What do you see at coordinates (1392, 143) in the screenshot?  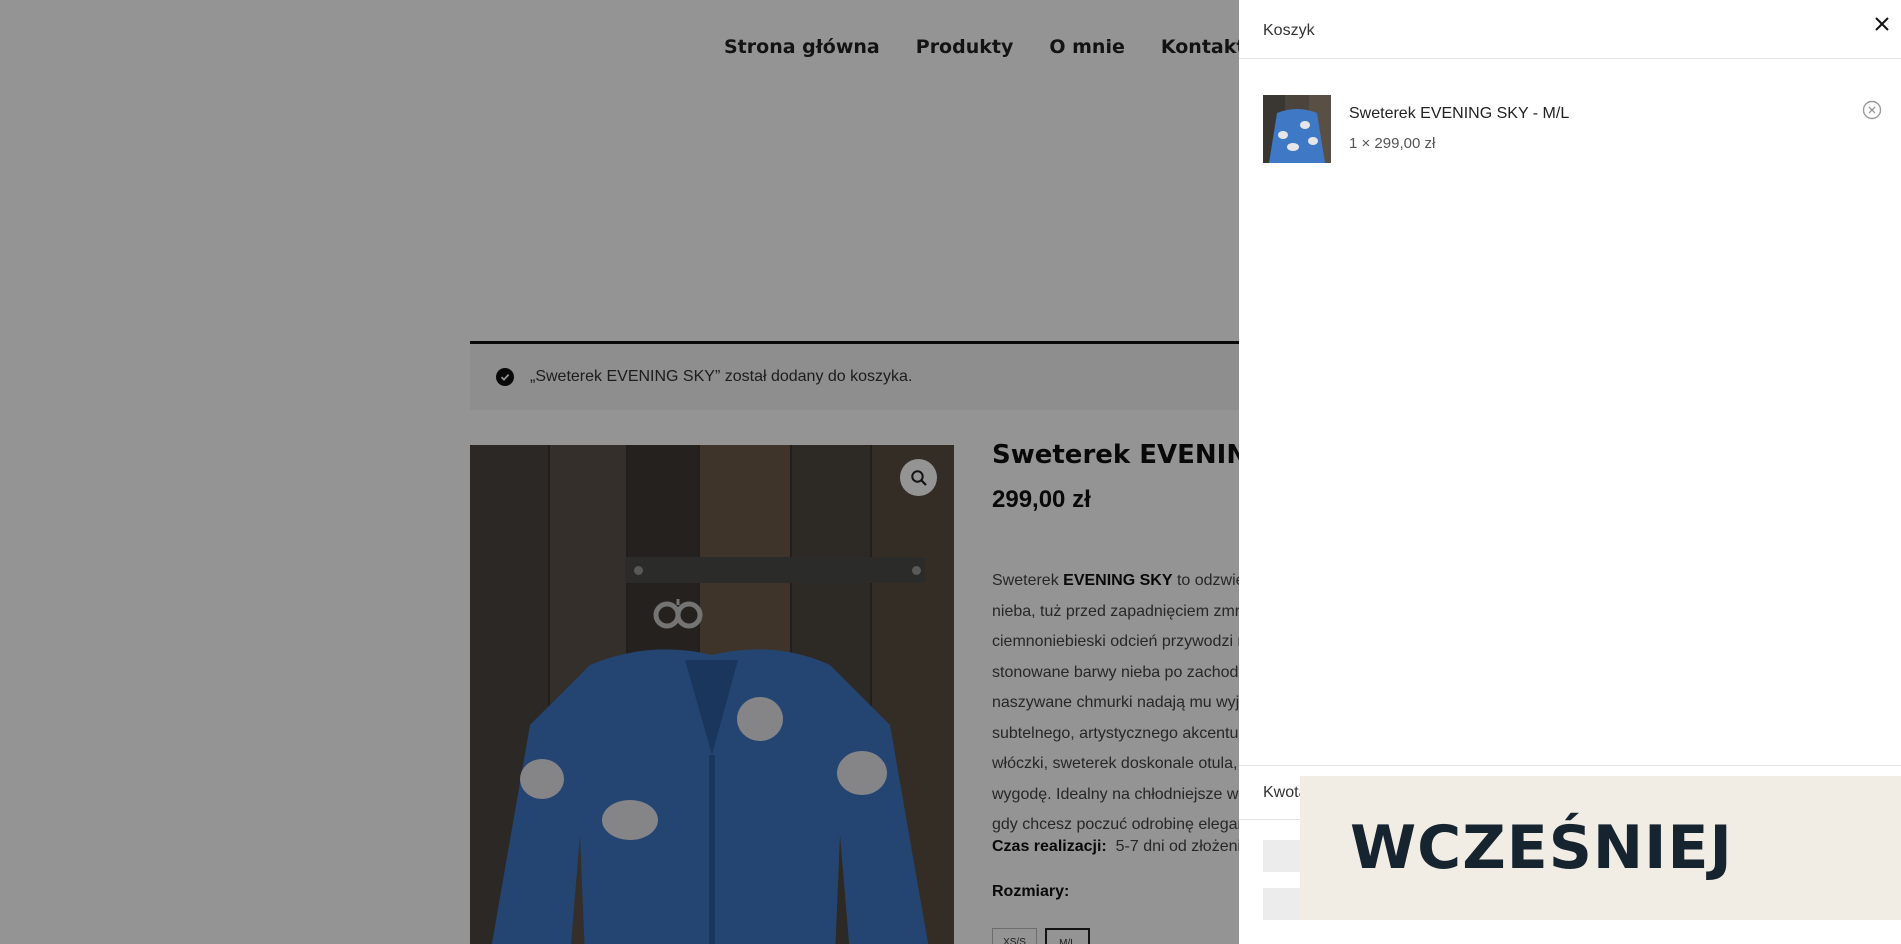 I see `cart-item-quantity-price: 1 × 299,00 zł` at bounding box center [1392, 143].